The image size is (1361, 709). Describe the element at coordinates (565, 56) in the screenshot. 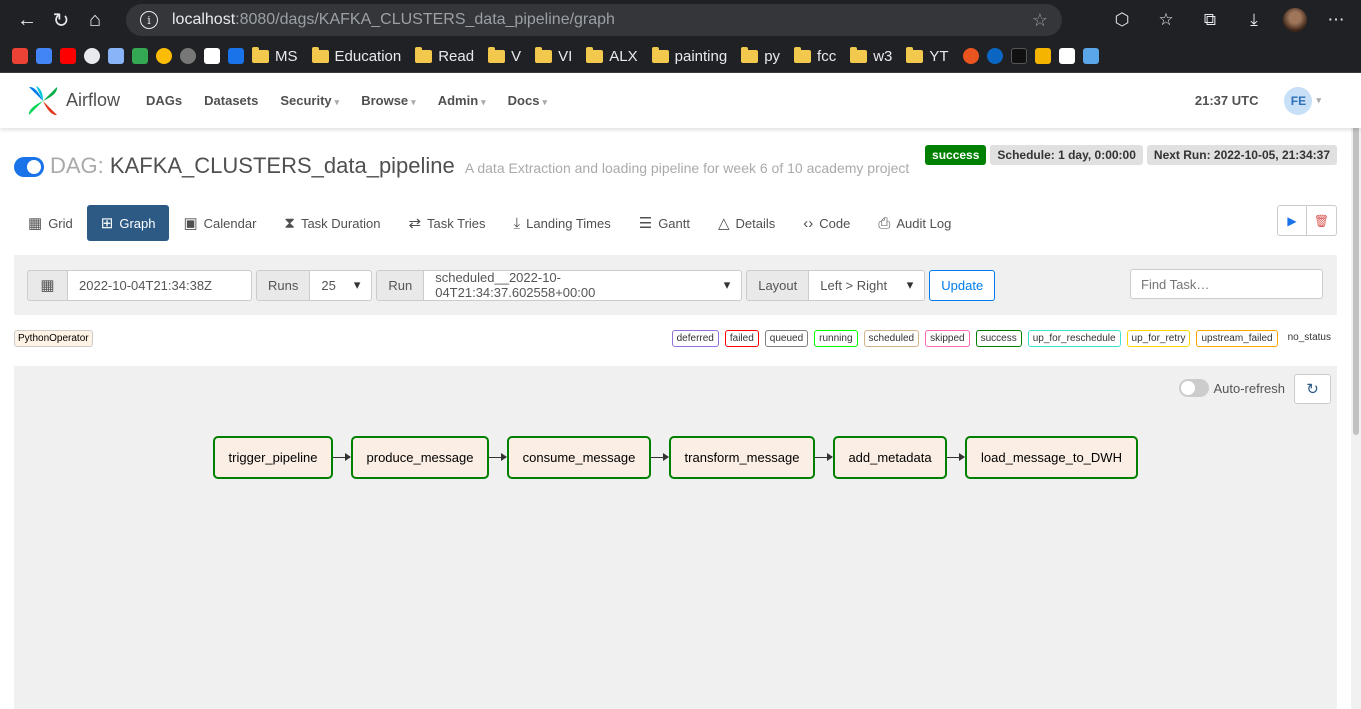

I see `folder-label: VI` at that location.